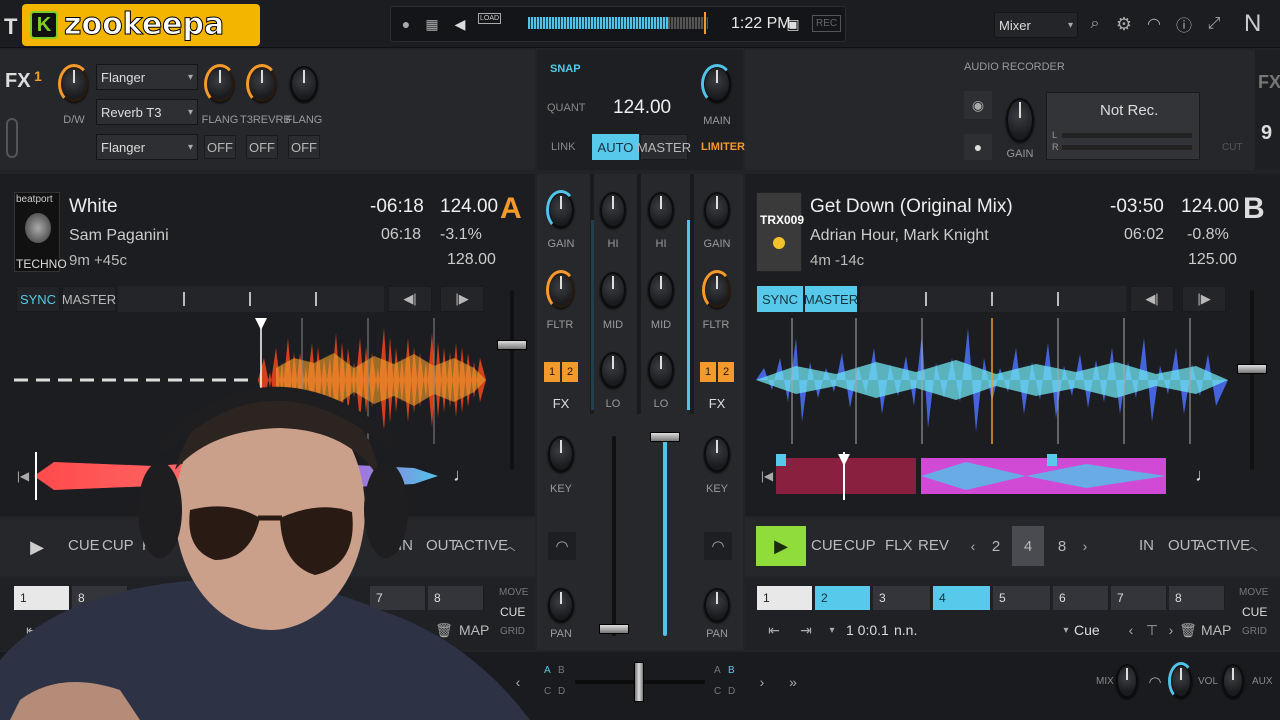  Describe the element at coordinates (717, 84) in the screenshot. I see `main-volume-knob` at that location.